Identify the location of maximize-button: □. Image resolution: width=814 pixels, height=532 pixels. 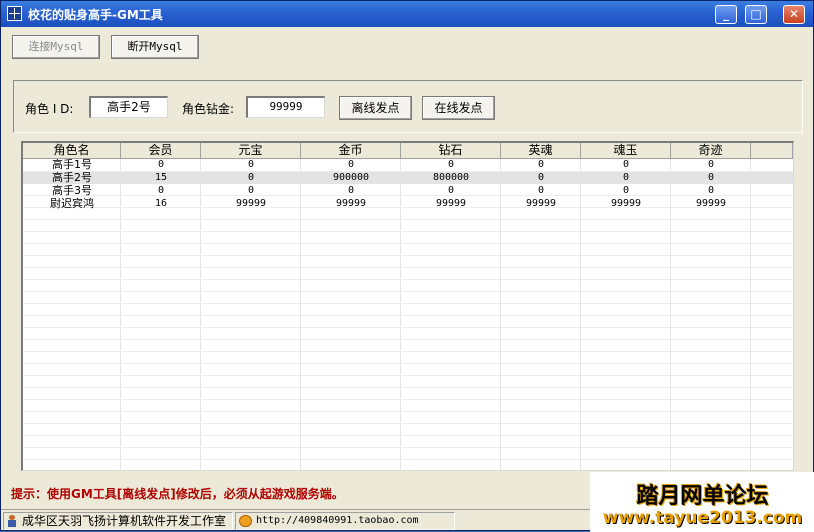
(756, 14).